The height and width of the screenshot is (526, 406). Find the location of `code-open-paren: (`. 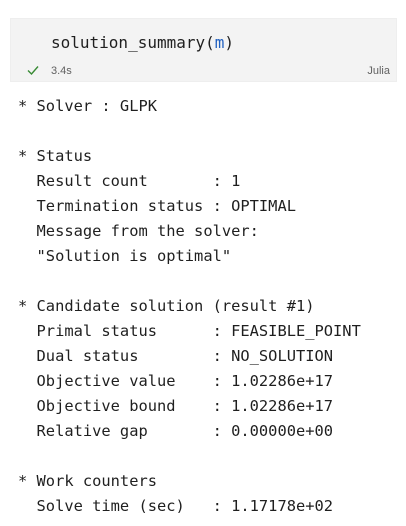

code-open-paren: ( is located at coordinates (210, 42).